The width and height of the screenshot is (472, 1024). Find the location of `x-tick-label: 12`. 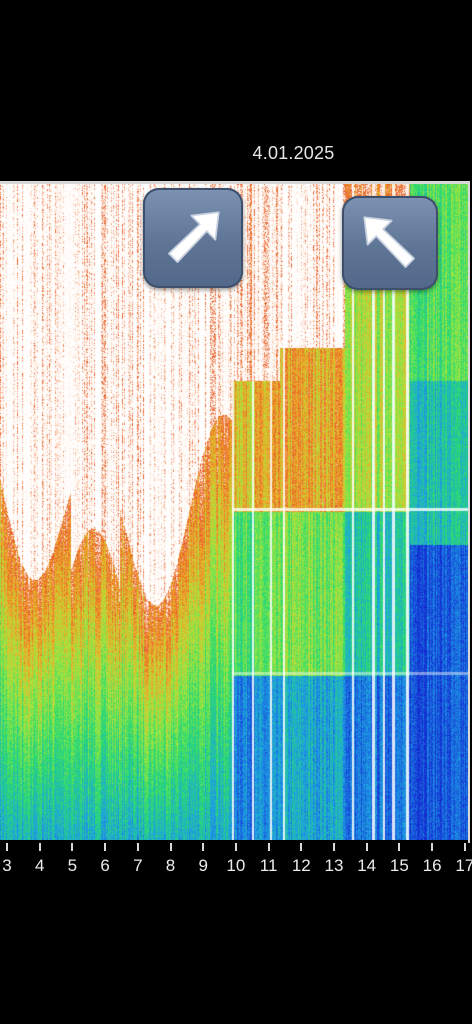

x-tick-label: 12 is located at coordinates (301, 865).